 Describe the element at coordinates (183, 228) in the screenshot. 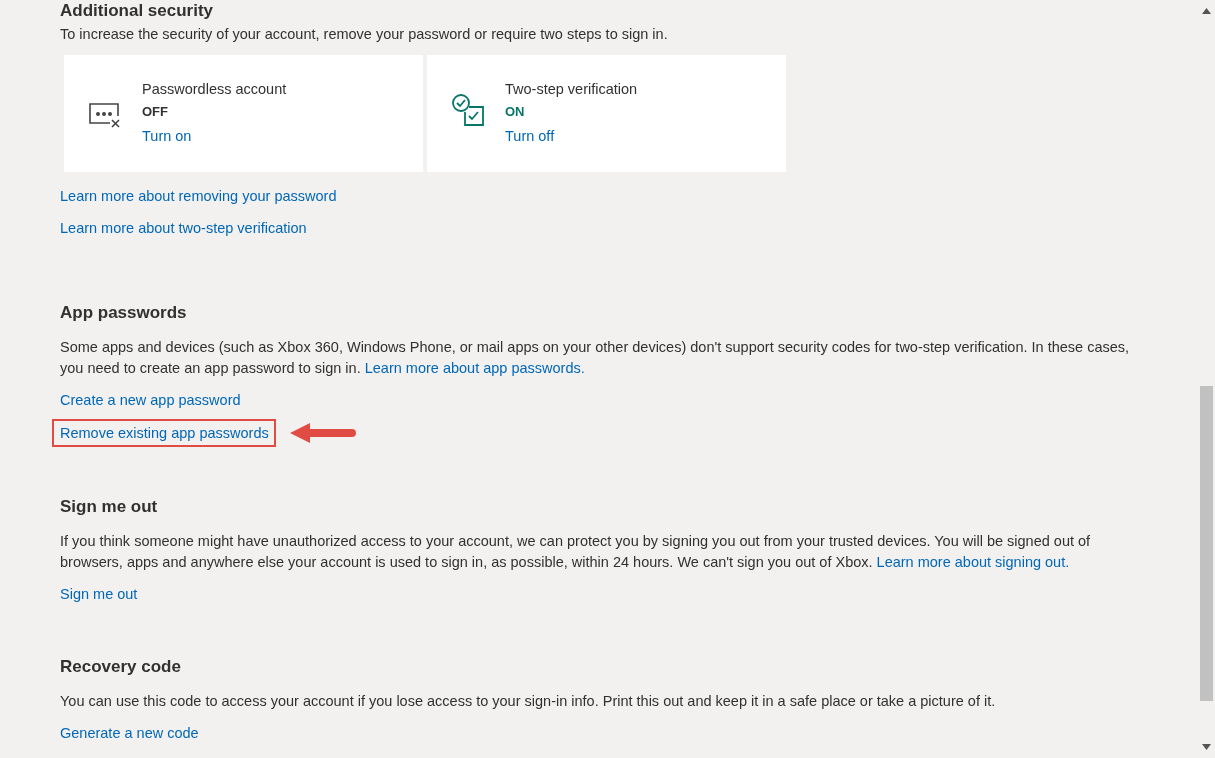

I see `learn-more-link: Learn more about two-step verification` at that location.